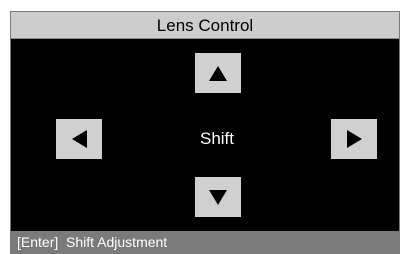 This screenshot has height=254, width=411. Describe the element at coordinates (38, 242) in the screenshot. I see `enter-key-hint: [Enter]` at that location.